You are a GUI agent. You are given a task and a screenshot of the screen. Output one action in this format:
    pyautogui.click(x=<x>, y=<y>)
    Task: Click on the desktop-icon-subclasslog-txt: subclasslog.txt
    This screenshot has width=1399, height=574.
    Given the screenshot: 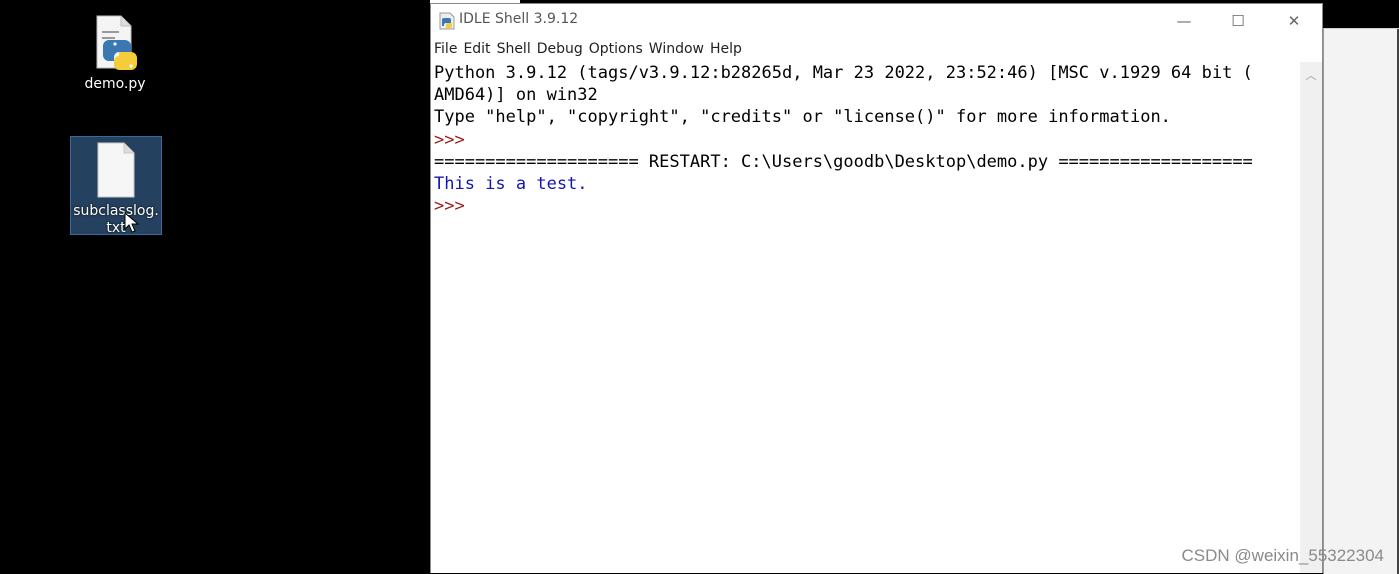 What is the action you would take?
    pyautogui.click(x=116, y=186)
    